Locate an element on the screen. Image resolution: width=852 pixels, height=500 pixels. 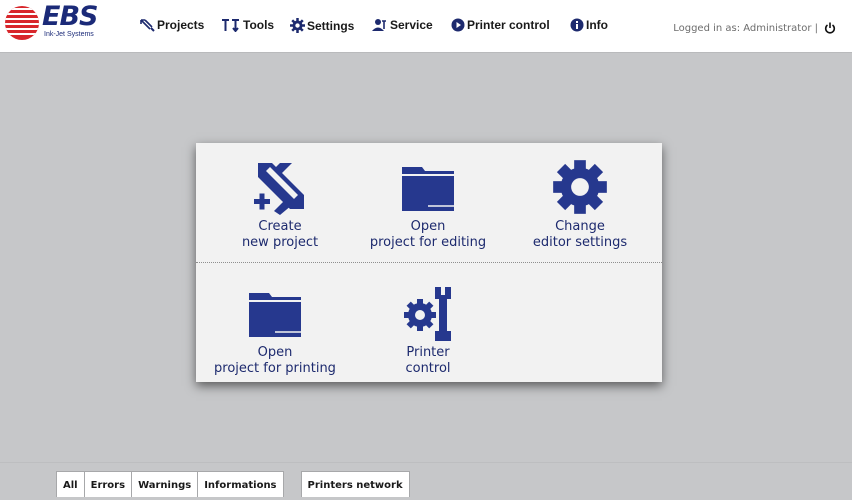
printer-control-tile: Printer control is located at coordinates (428, 332).